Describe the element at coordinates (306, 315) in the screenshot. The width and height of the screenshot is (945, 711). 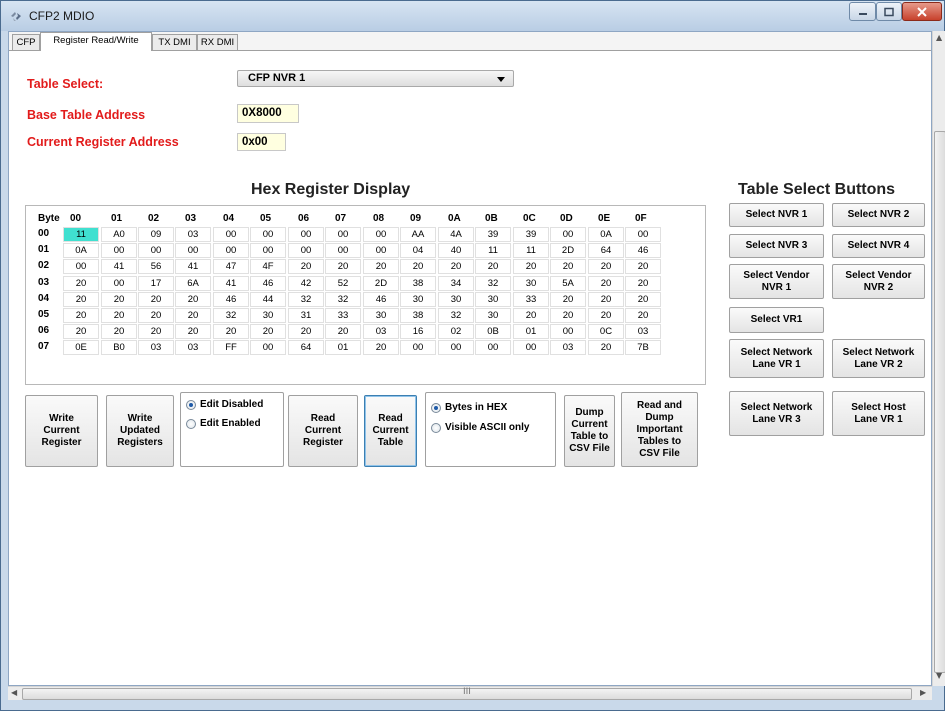
I see `hex-cell: 31` at that location.